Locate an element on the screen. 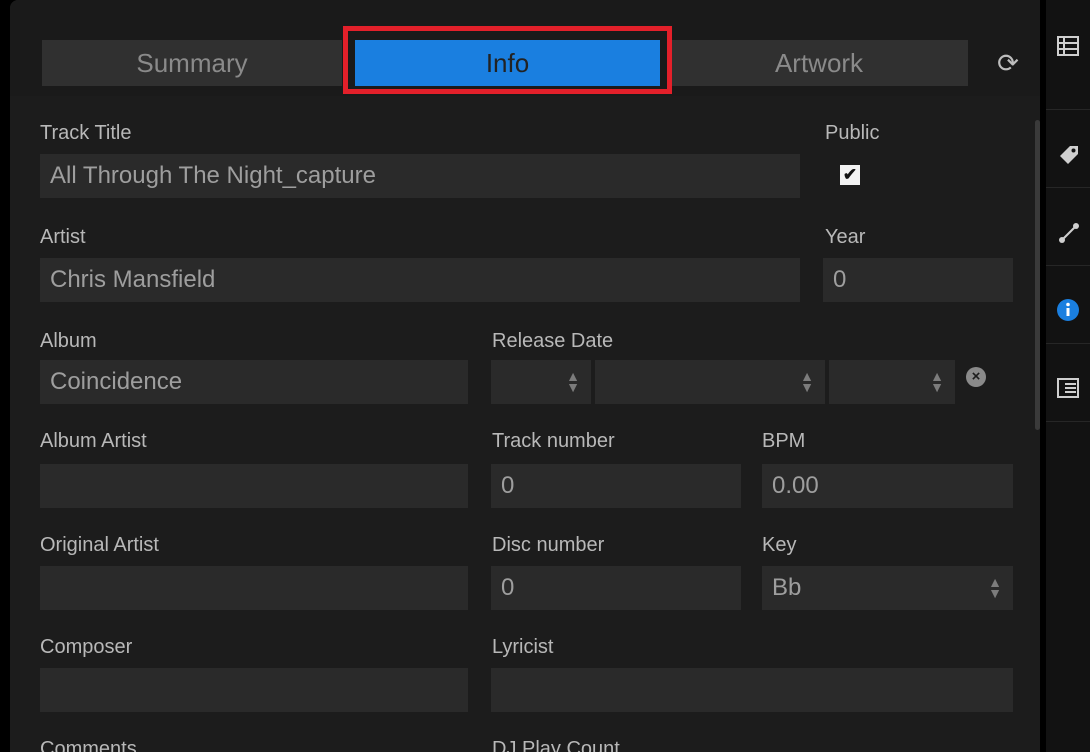  track-title-input: All Through The Night_capture is located at coordinates (420, 176).